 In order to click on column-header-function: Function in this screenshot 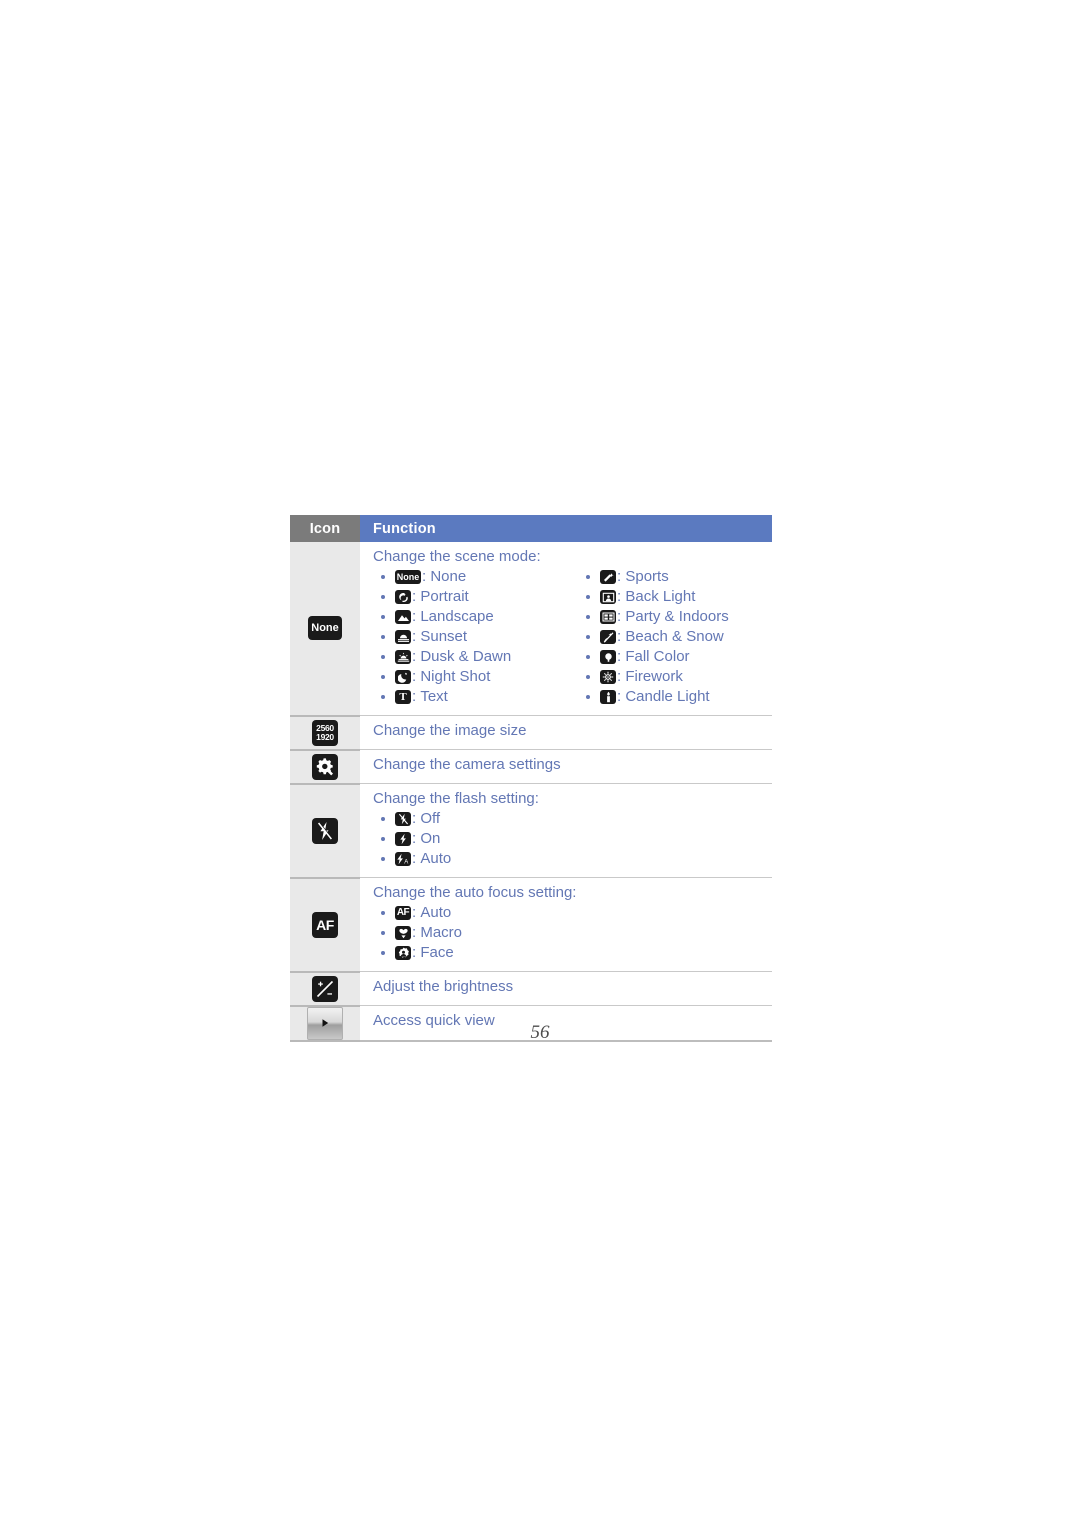, I will do `click(566, 528)`.